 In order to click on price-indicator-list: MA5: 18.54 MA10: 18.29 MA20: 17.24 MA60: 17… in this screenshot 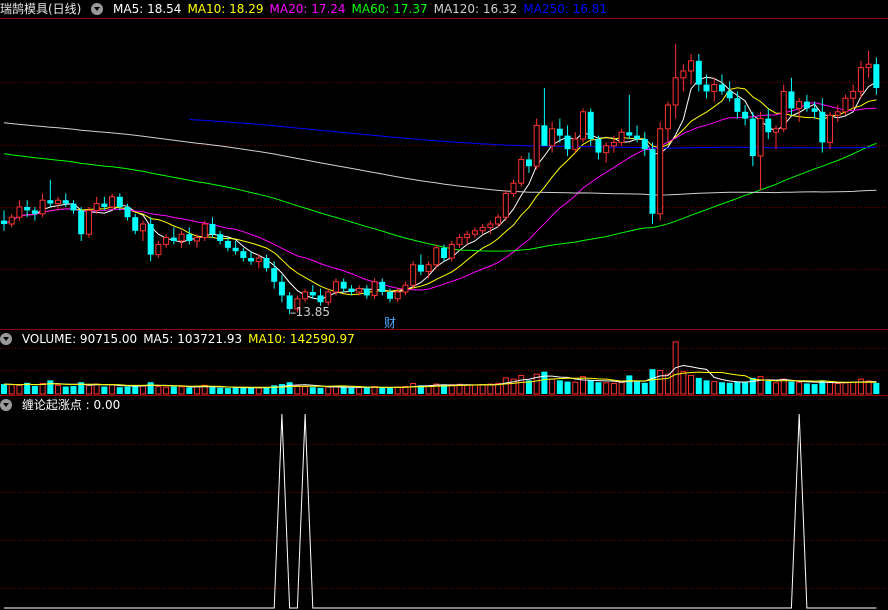, I will do `click(363, 9)`.